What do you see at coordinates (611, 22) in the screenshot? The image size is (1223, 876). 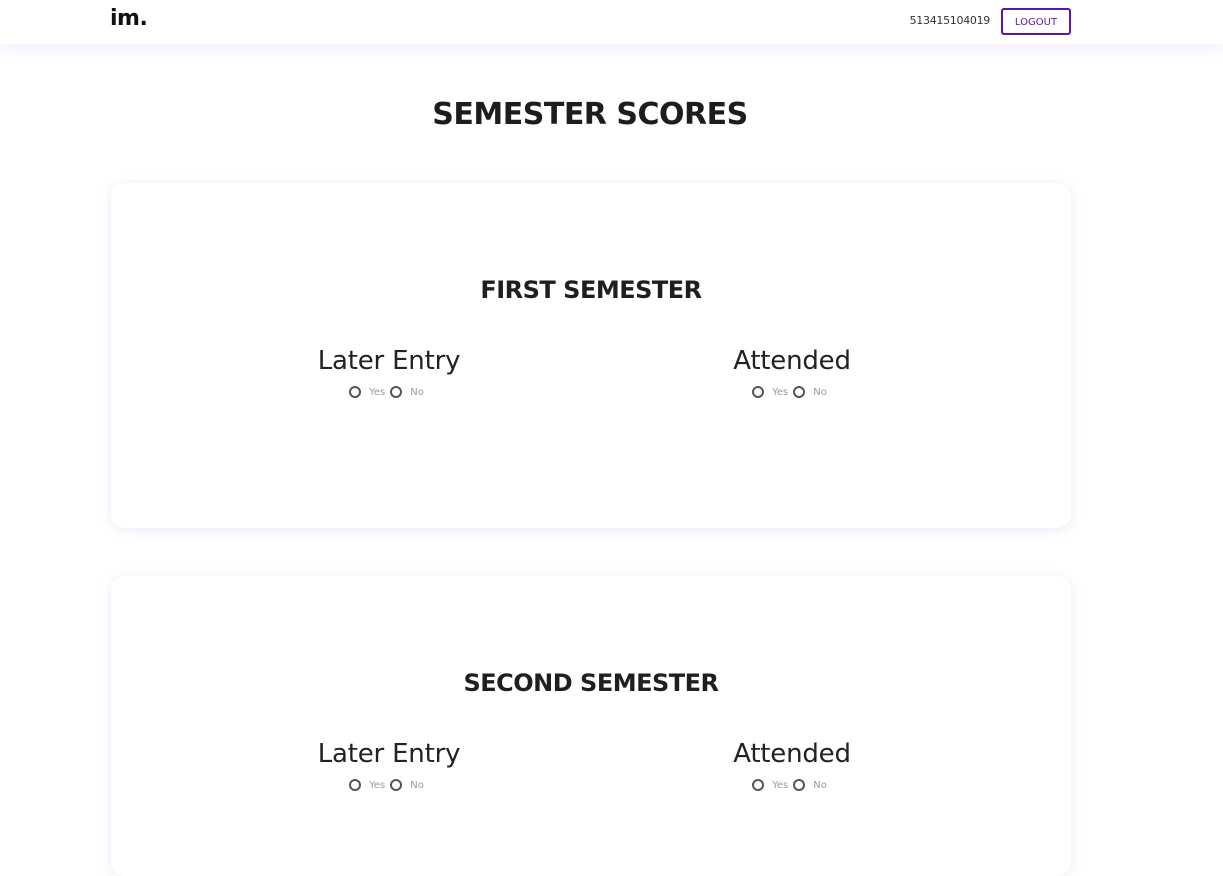 I see `top-navbar: im. 513415104019 LOGOUT` at bounding box center [611, 22].